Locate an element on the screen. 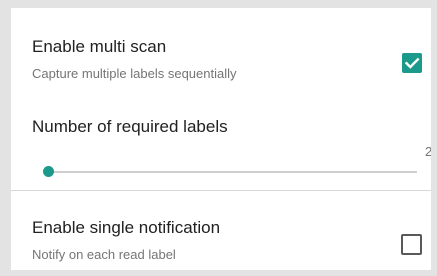 The width and height of the screenshot is (437, 276). check-icon is located at coordinates (412, 63).